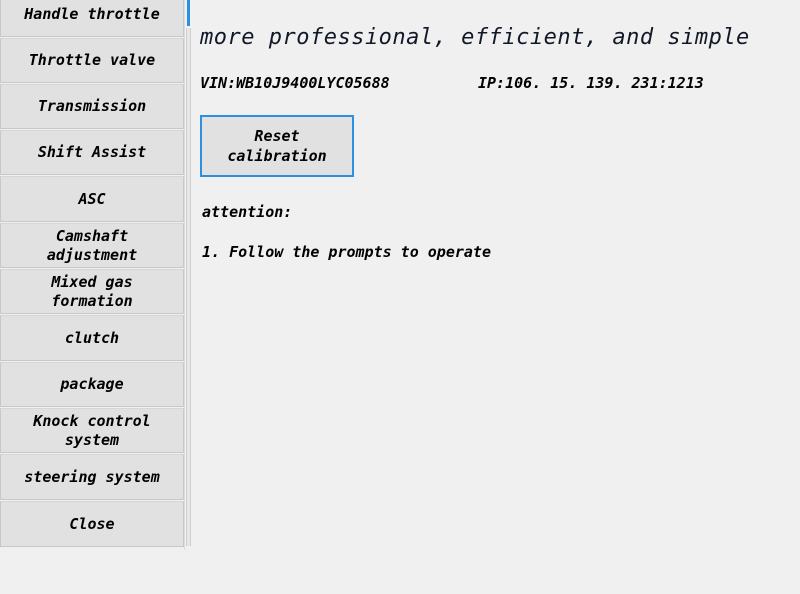 This screenshot has height=594, width=800. I want to click on sidebar-item-clutch: clutch, so click(92, 338).